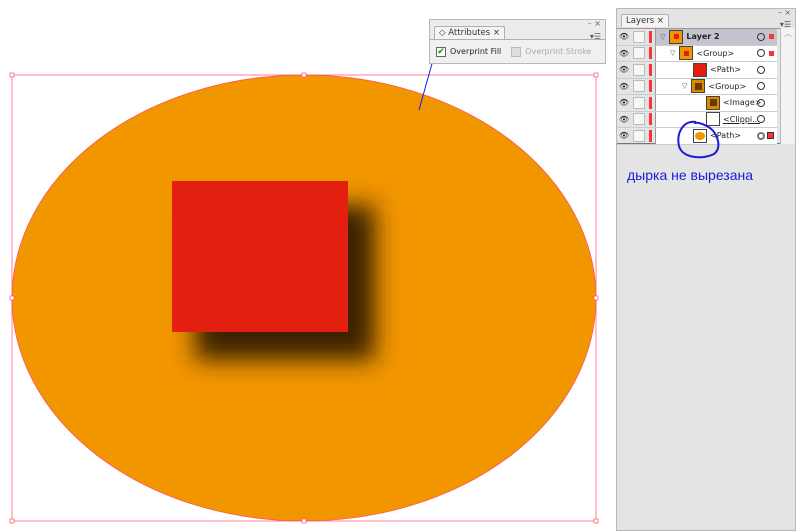 The width and height of the screenshot is (800, 531). I want to click on scrollbar: ︿, so click(787, 86).